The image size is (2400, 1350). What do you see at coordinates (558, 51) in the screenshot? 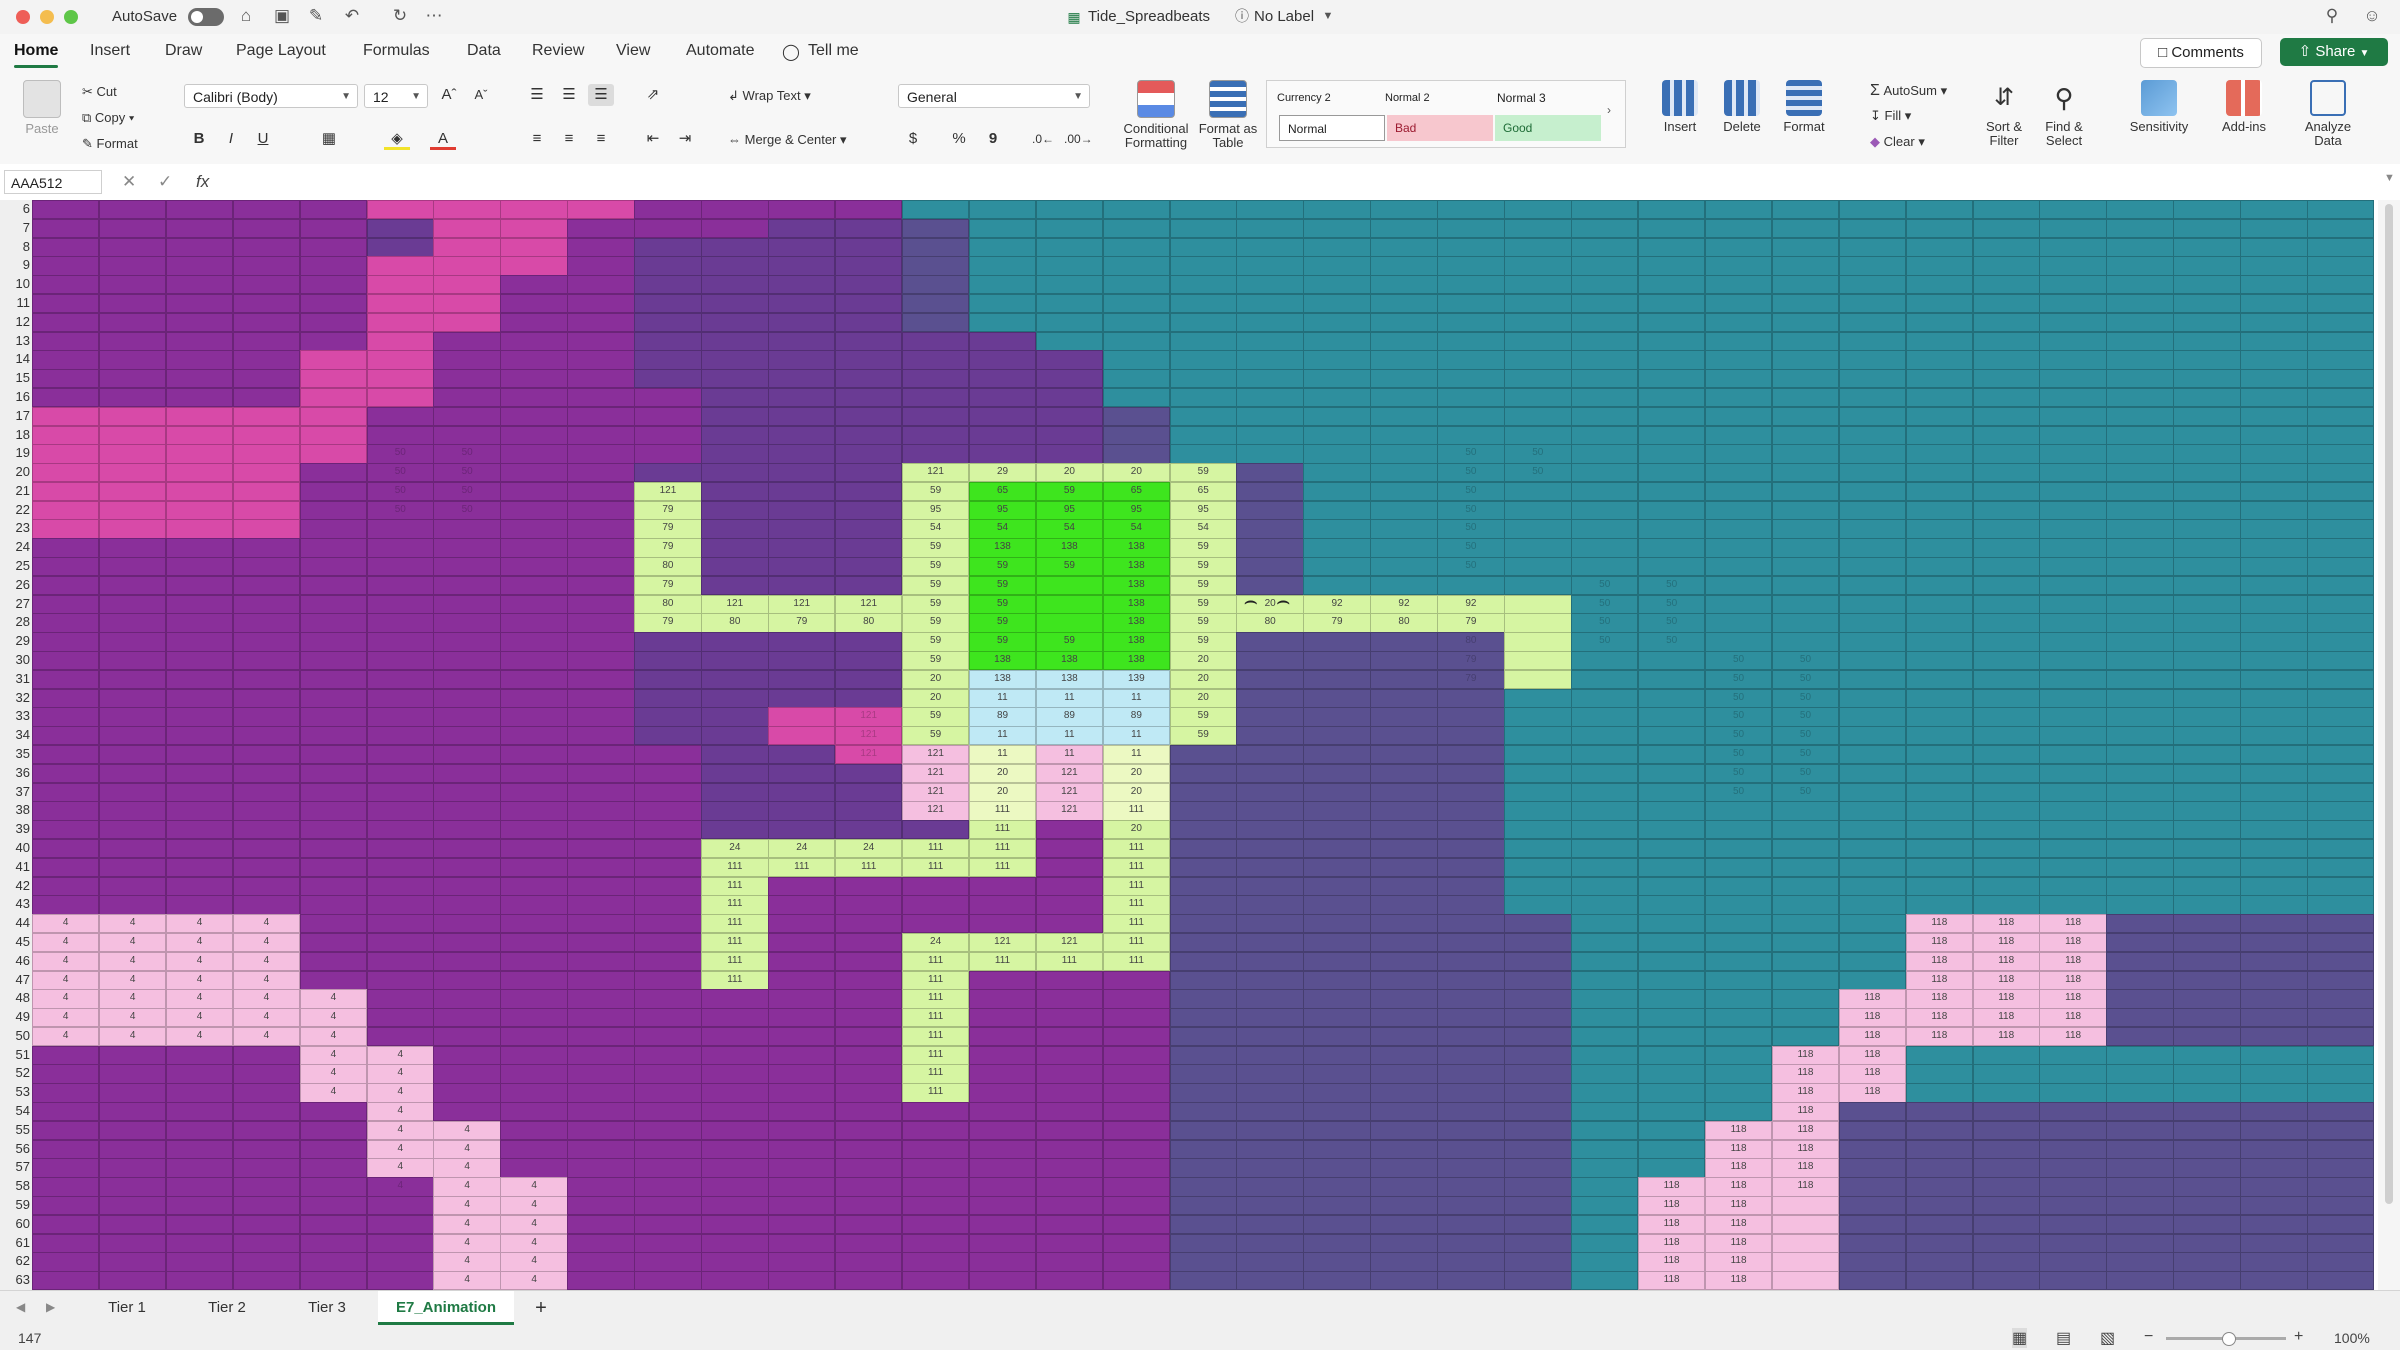
I see `tab-review: Review` at bounding box center [558, 51].